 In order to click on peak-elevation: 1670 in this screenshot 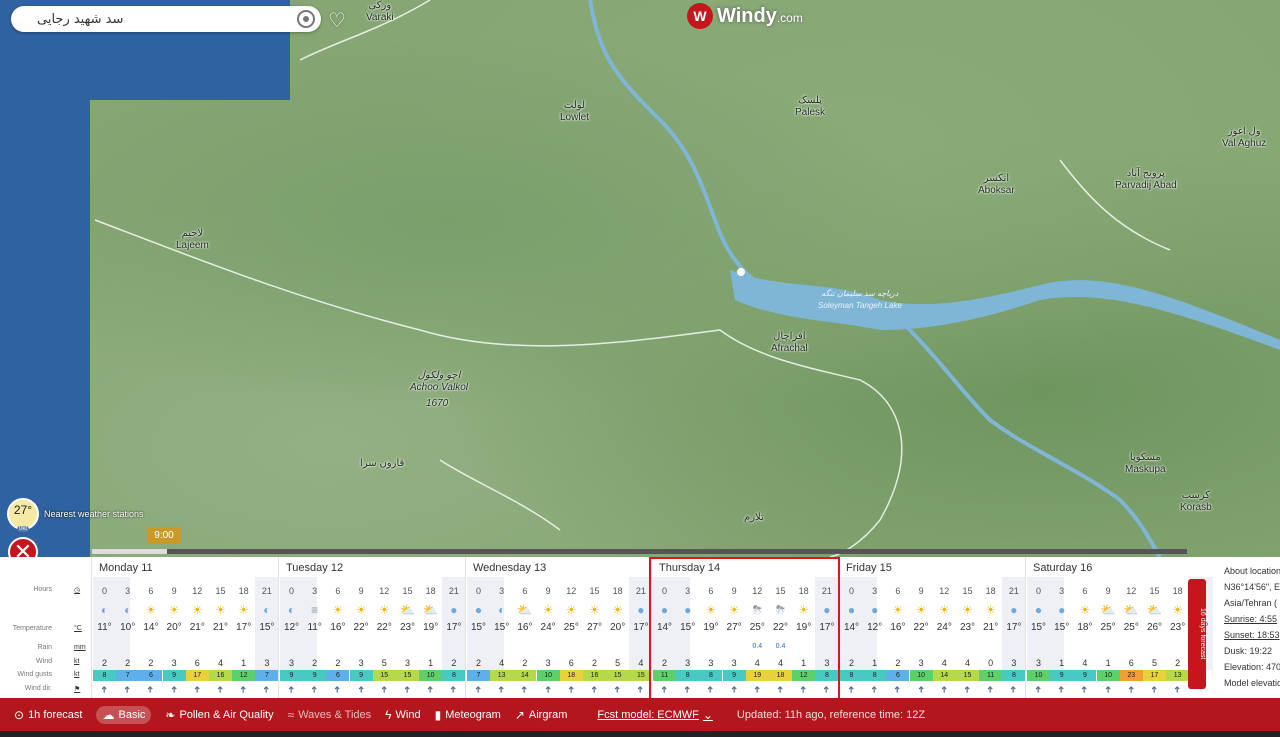, I will do `click(437, 403)`.